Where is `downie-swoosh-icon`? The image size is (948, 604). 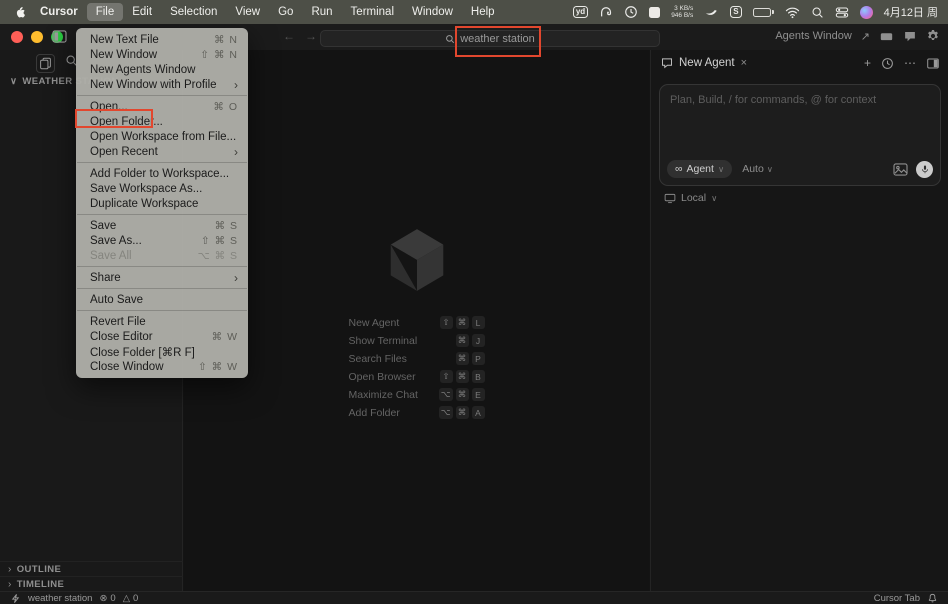
downie-swoosh-icon is located at coordinates (711, 12).